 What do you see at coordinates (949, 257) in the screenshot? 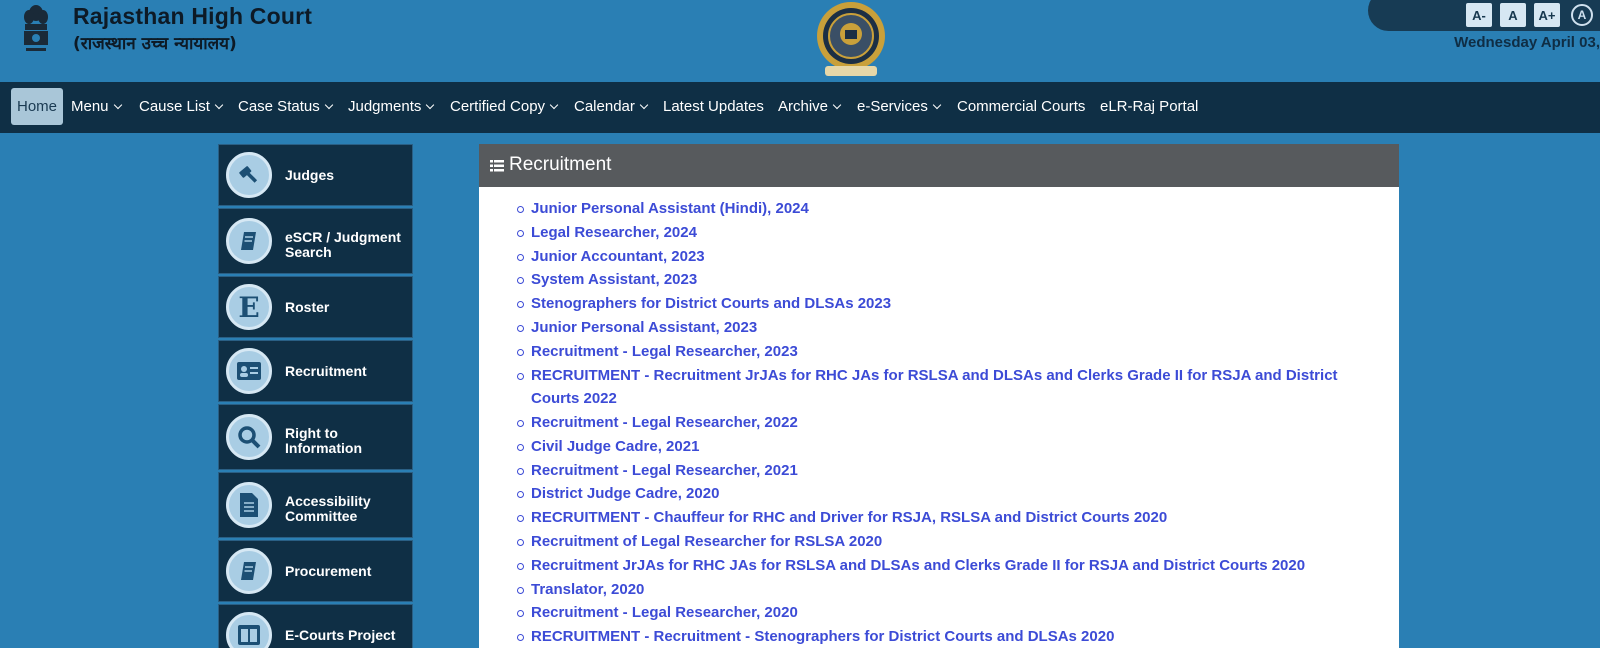
I see `recruitment-link: Junior Accountant, 2023` at bounding box center [949, 257].